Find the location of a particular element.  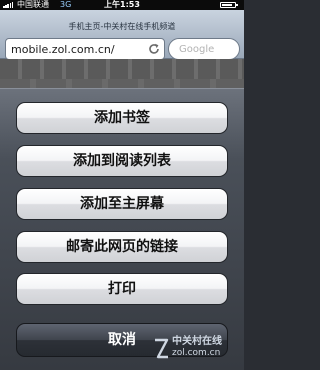

watermark-en: zol.com.cn is located at coordinates (196, 353).